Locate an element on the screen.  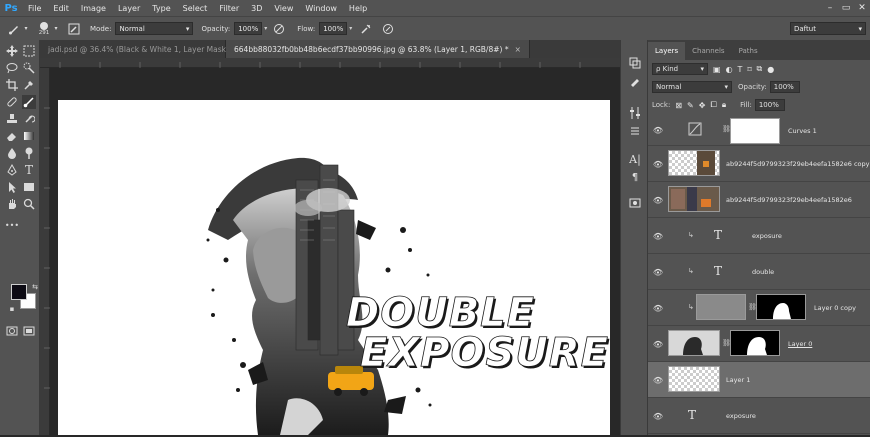
layer-row: 👁︎ ab9244f5d9799323f29eb4eefa1582e6 copy is located at coordinates (759, 164).